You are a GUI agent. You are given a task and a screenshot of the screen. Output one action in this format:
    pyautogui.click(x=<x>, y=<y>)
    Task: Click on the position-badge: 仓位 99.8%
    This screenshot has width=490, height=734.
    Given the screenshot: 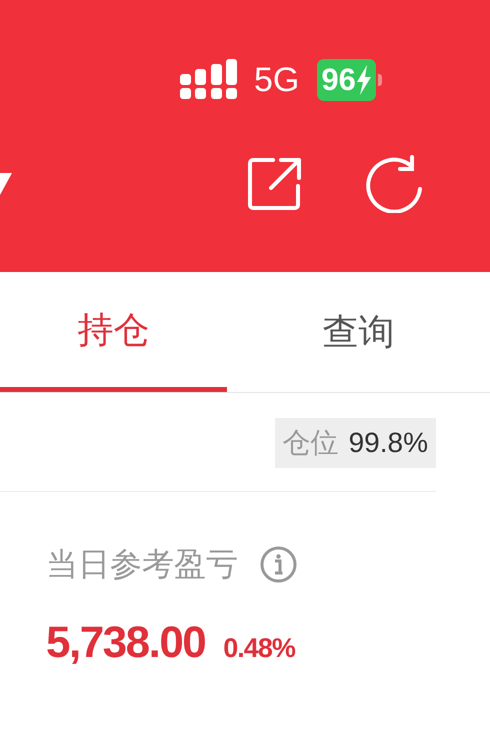 What is the action you would take?
    pyautogui.click(x=355, y=443)
    